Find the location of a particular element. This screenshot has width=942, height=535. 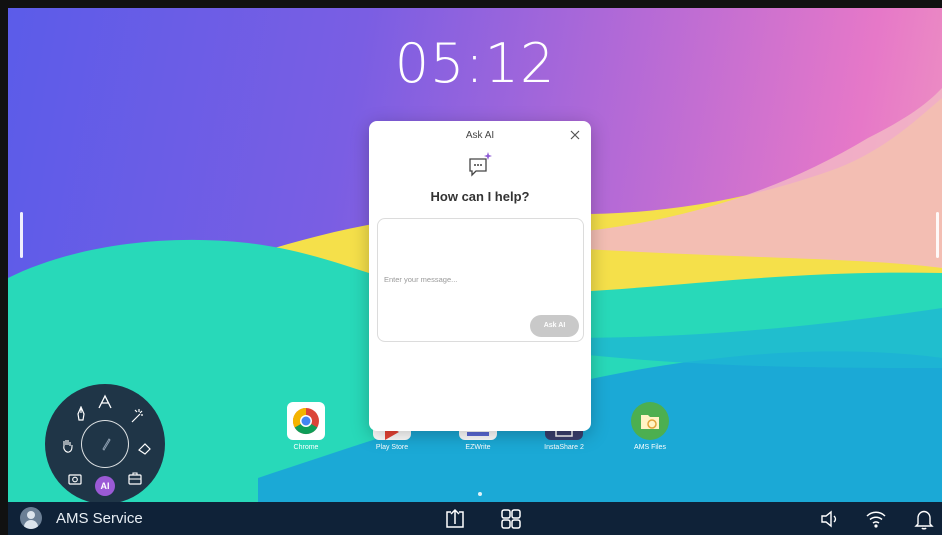

camera-icon is located at coordinates (75, 479).